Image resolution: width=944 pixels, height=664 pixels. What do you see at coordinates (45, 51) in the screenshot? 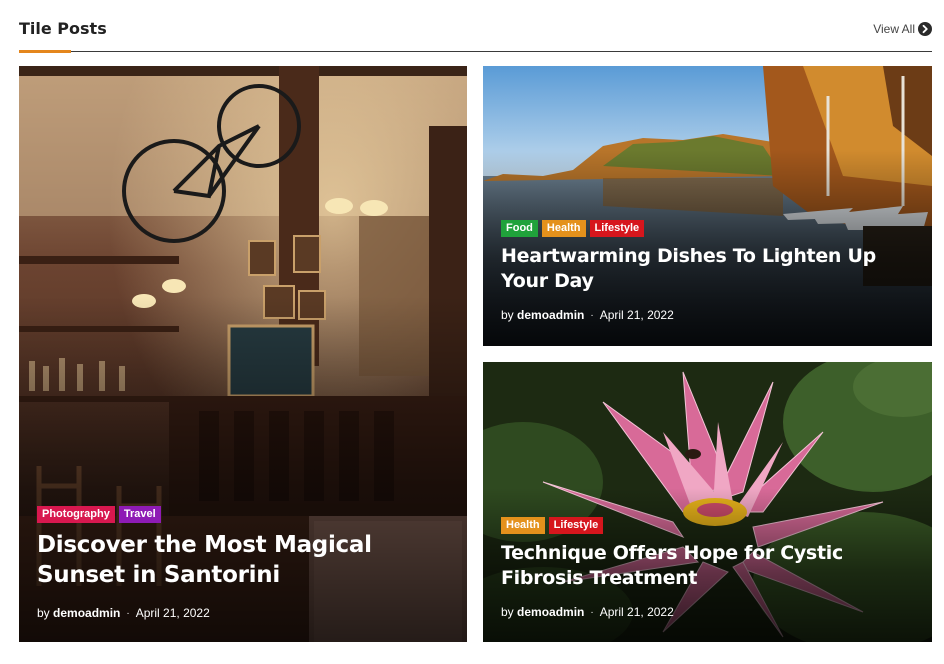
I see `title-accent-underline` at bounding box center [45, 51].